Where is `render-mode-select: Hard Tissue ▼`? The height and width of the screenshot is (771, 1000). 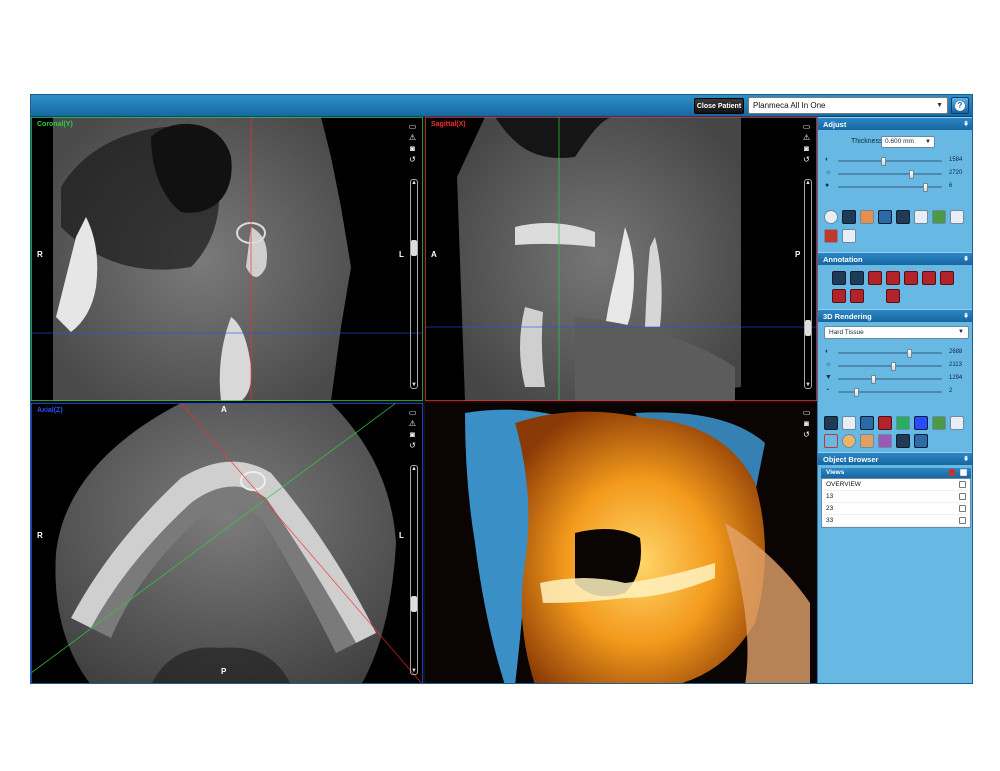
render-mode-select: Hard Tissue ▼ is located at coordinates (896, 332).